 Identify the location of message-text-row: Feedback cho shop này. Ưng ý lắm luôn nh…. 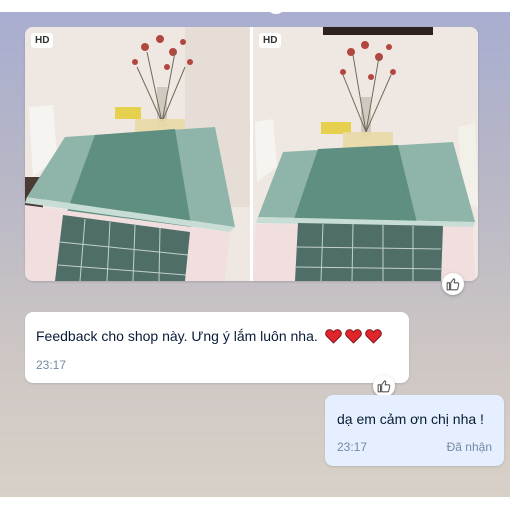
(209, 336).